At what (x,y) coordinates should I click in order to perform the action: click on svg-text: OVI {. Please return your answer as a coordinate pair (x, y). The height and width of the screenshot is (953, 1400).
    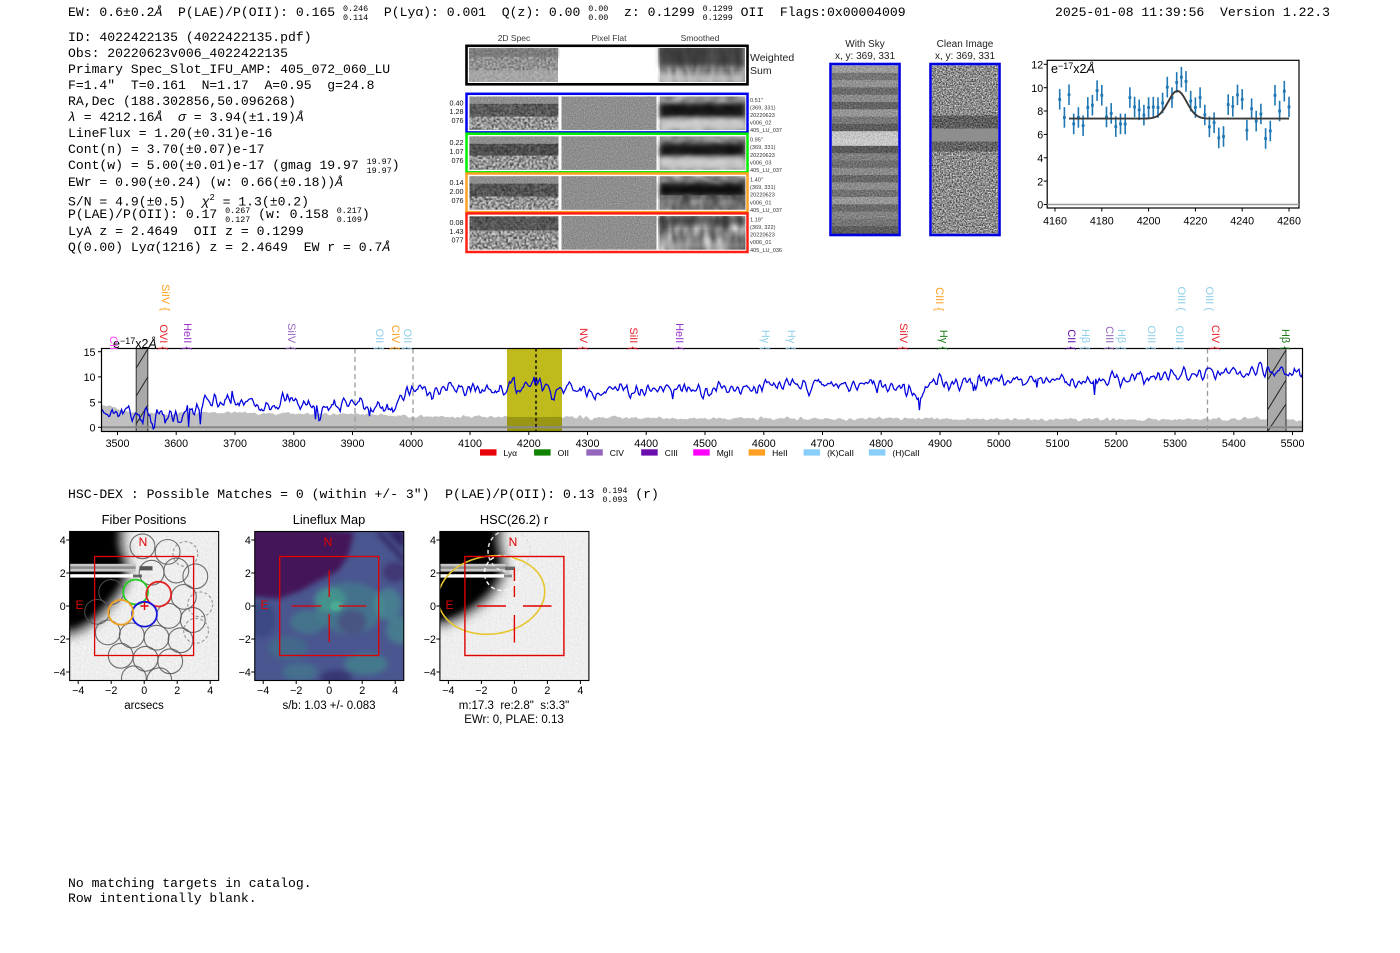
    Looking at the image, I should click on (163, 337).